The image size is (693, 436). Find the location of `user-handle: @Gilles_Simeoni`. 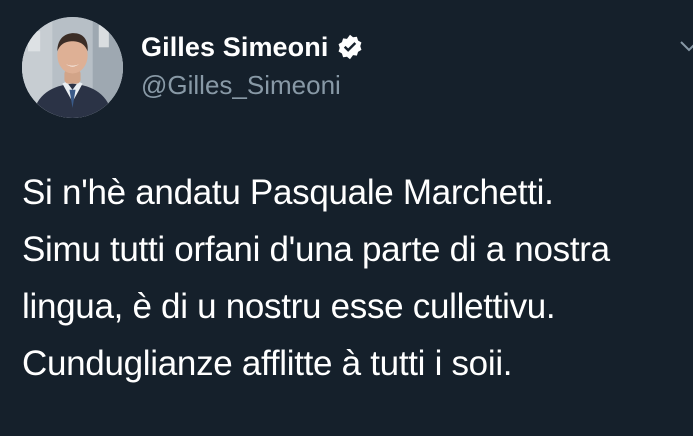

user-handle: @Gilles_Simeoni is located at coordinates (241, 85).